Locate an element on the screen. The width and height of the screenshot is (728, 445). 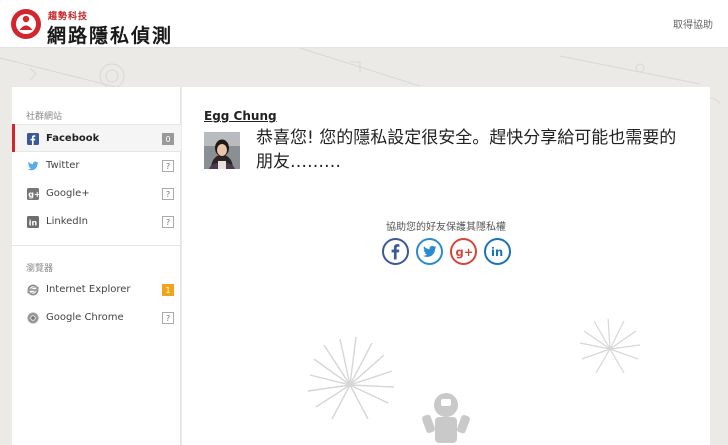
twitter-share-icon is located at coordinates (430, 251).